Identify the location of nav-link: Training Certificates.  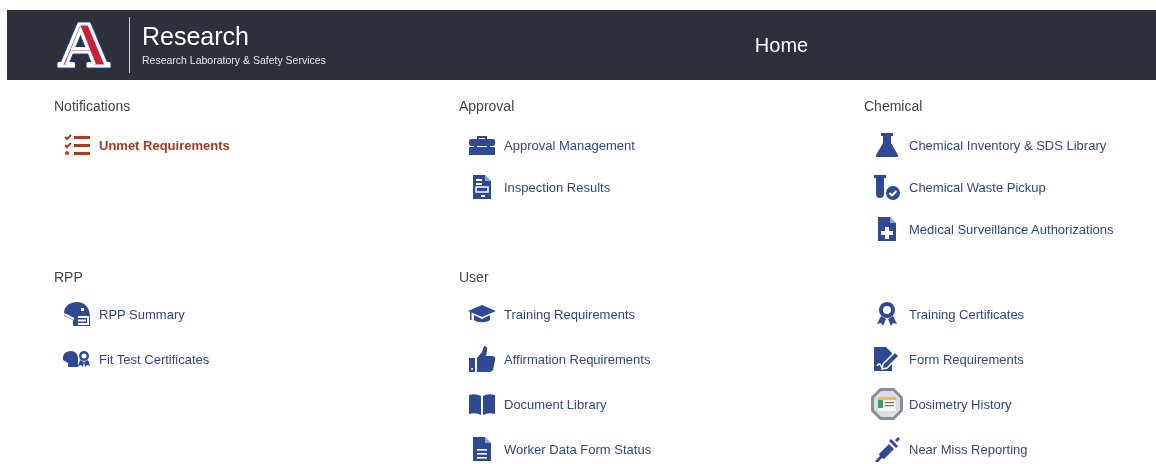
(967, 314).